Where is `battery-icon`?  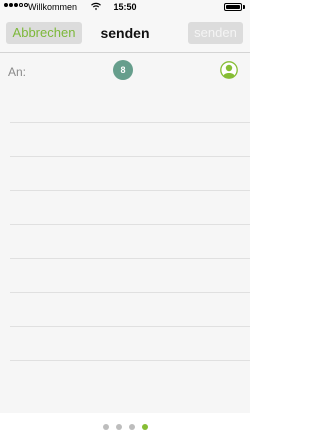 battery-icon is located at coordinates (233, 7).